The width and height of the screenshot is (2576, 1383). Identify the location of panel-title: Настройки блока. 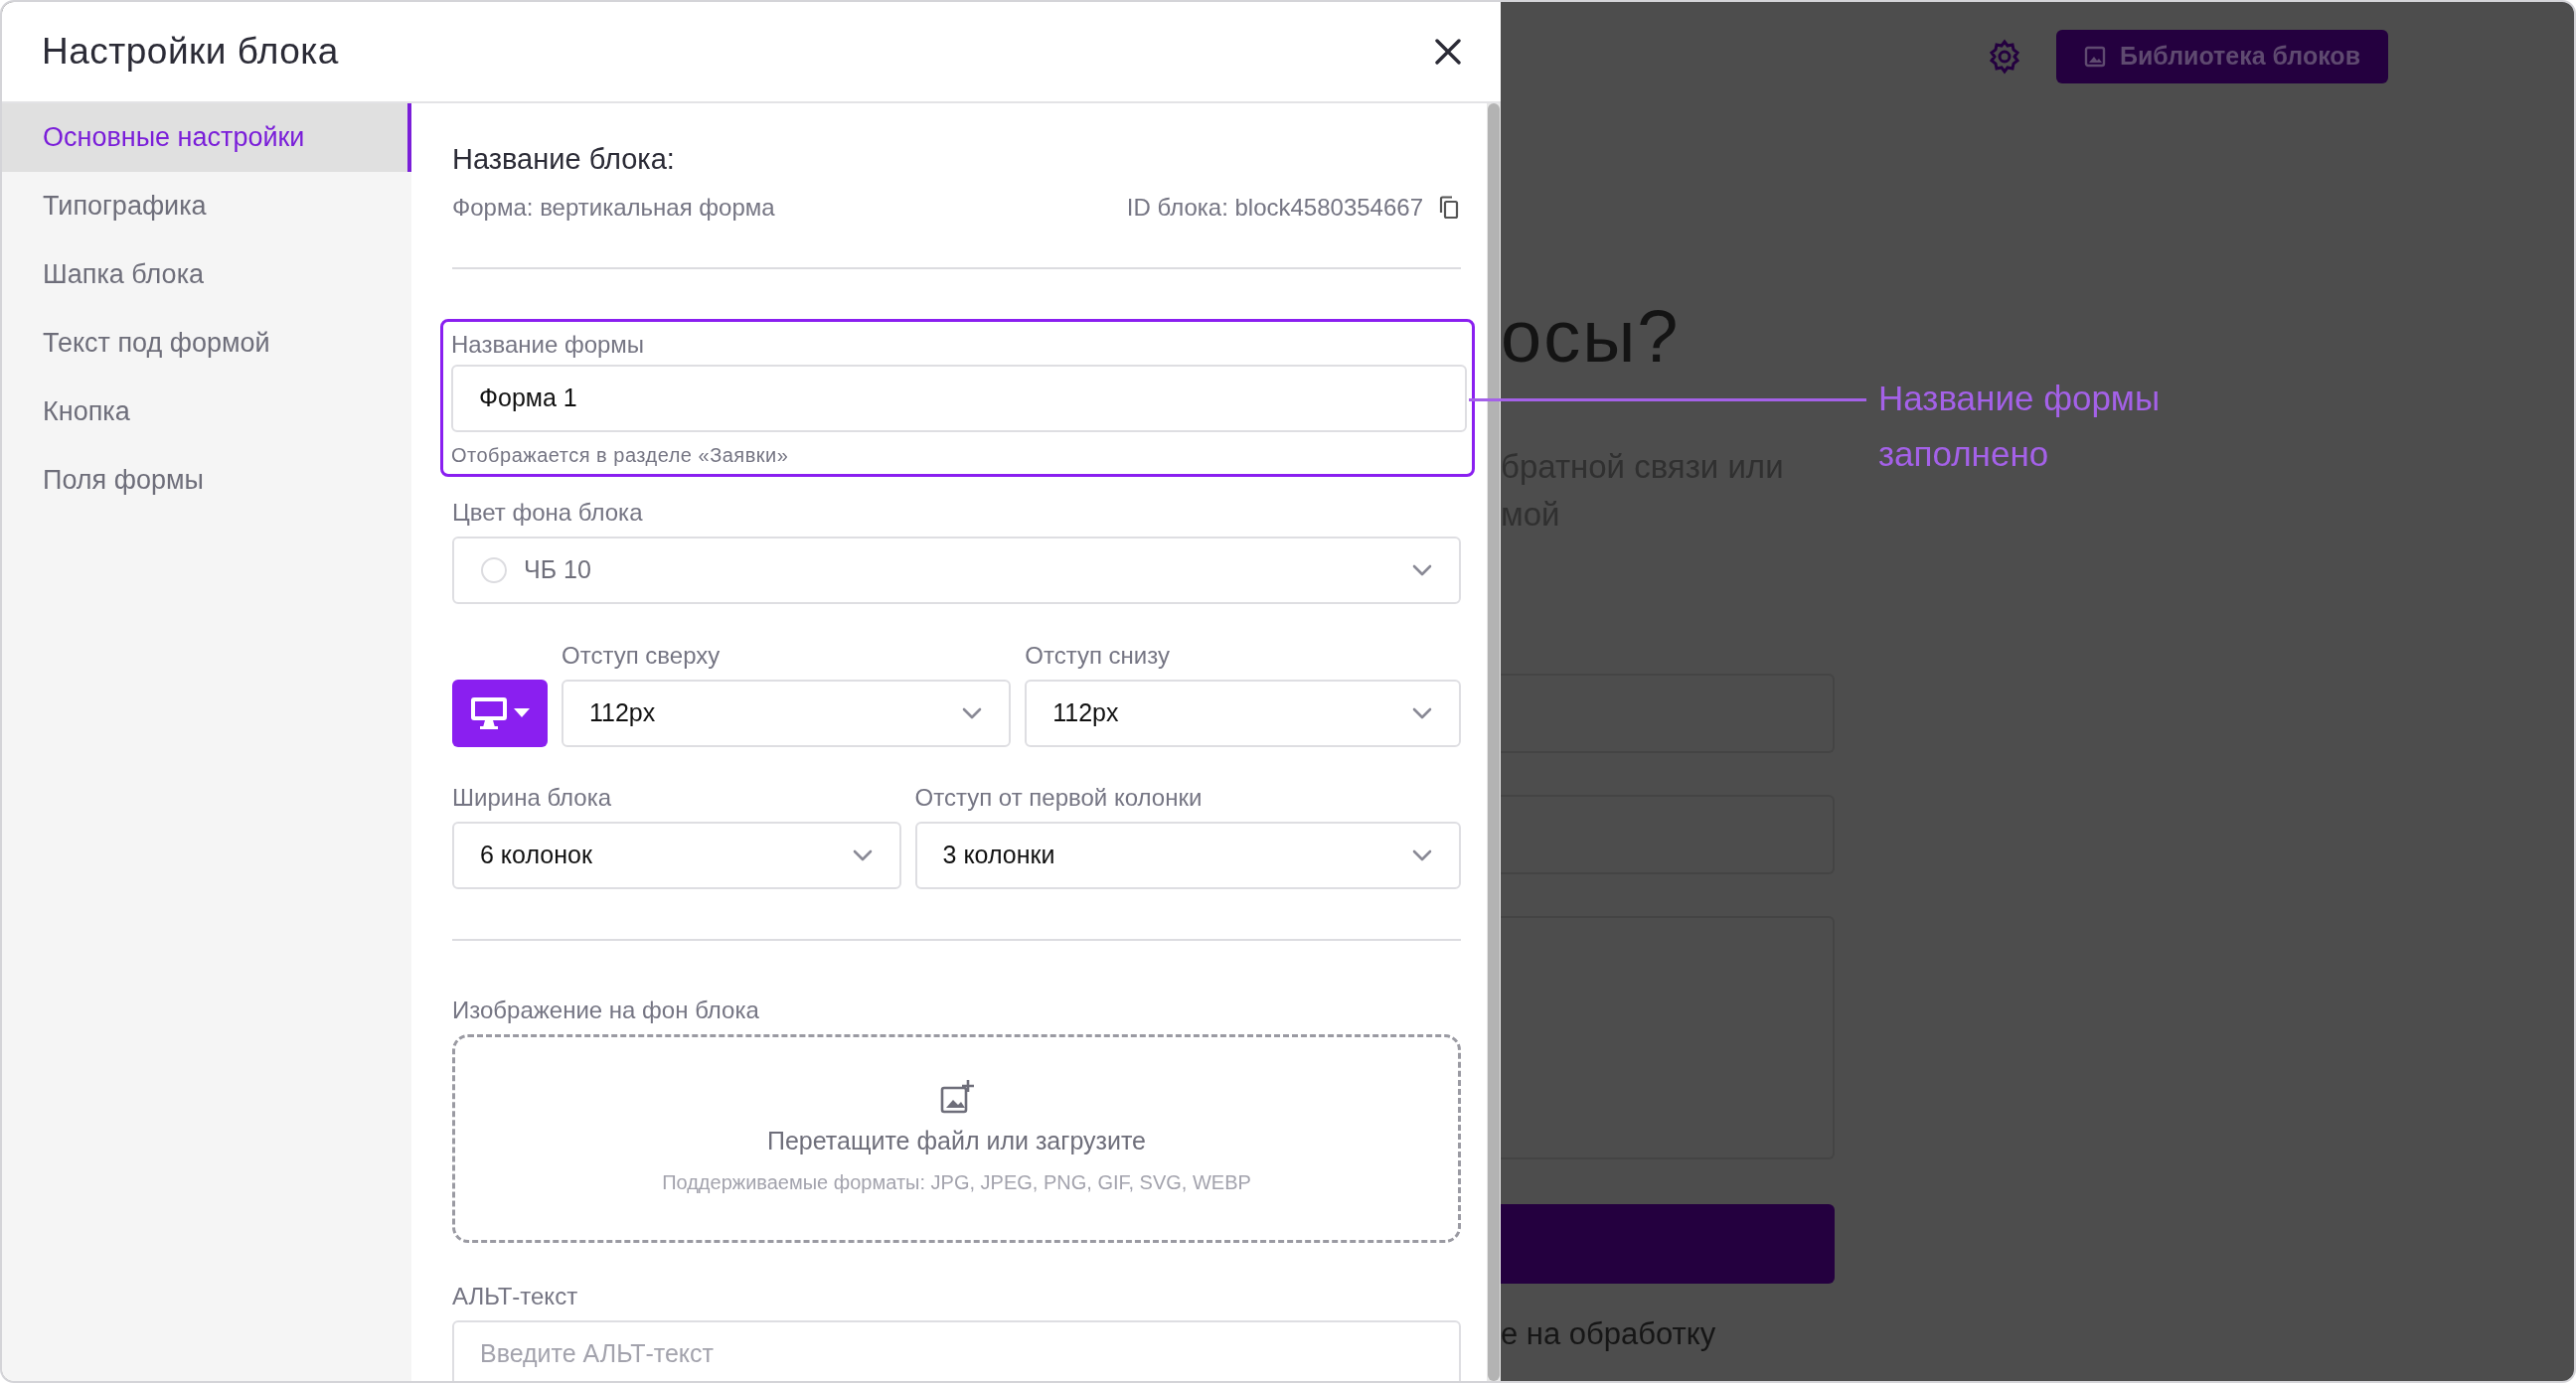
(190, 53).